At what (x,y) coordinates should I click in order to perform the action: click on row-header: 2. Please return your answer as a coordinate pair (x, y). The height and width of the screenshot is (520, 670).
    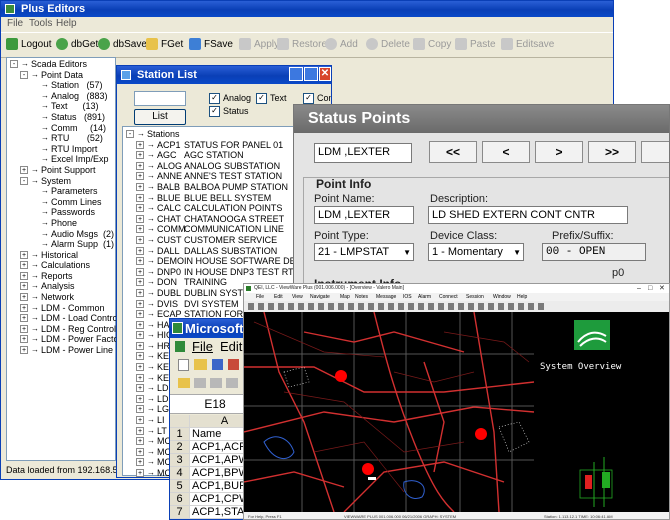
    Looking at the image, I should click on (180, 447).